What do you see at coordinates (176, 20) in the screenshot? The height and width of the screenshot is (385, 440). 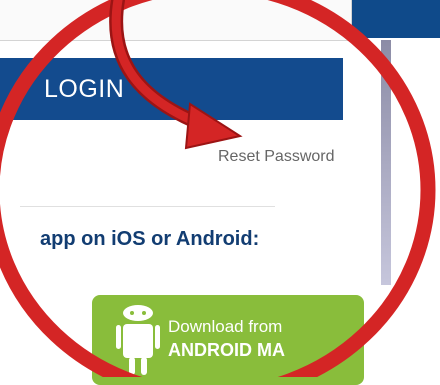 I see `password-field` at bounding box center [176, 20].